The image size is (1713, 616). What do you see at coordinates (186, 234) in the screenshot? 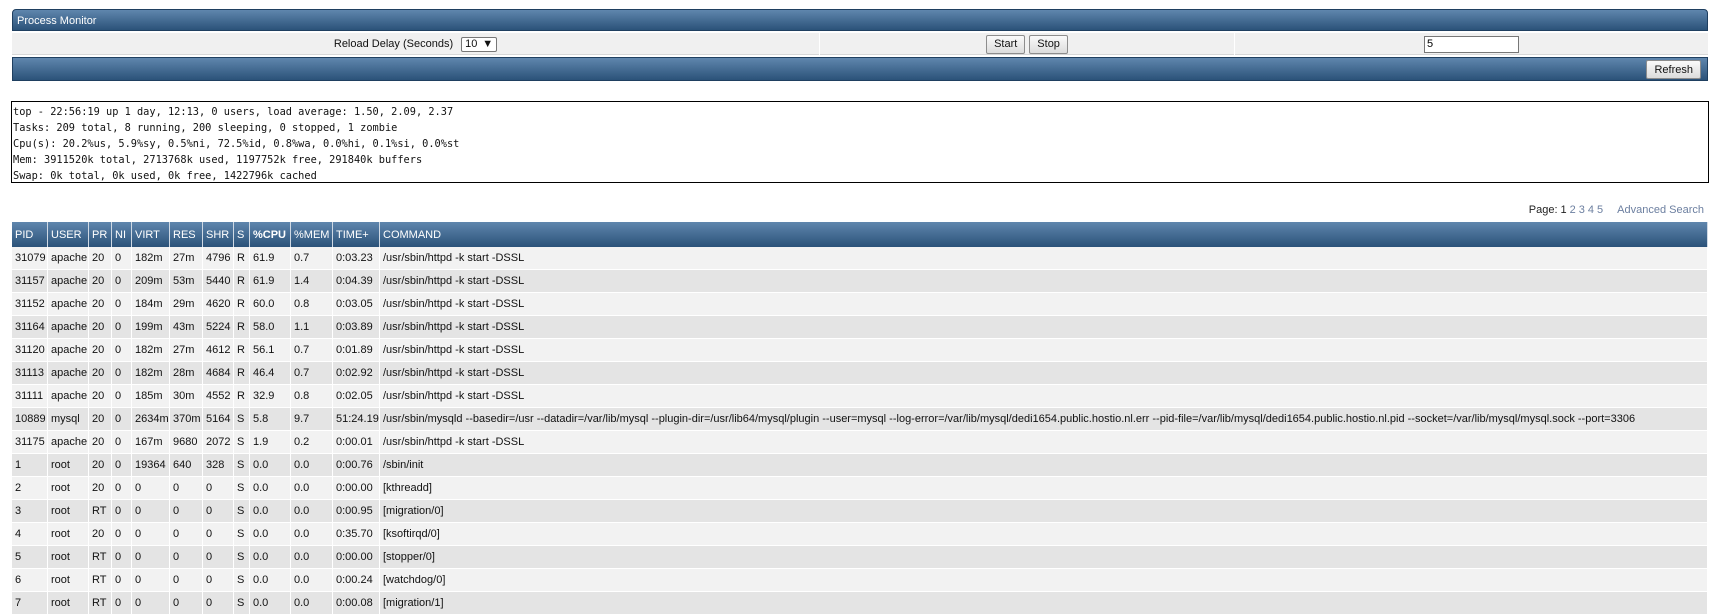
I see `column-header-res: RES` at bounding box center [186, 234].